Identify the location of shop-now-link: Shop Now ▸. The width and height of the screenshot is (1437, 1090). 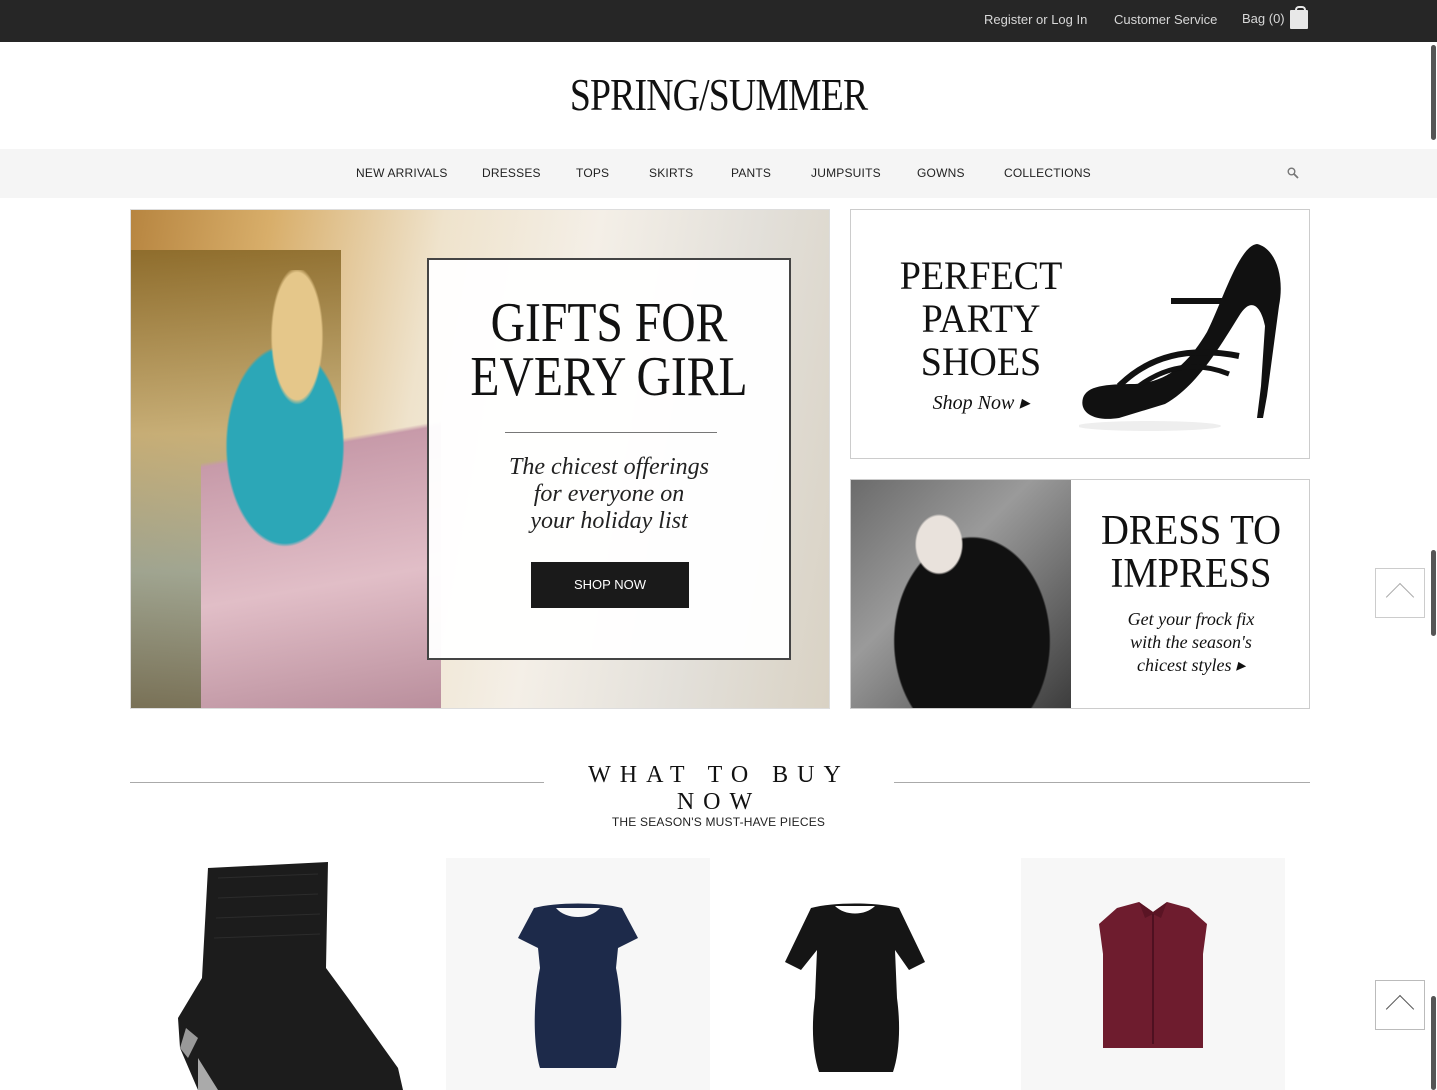
(981, 402).